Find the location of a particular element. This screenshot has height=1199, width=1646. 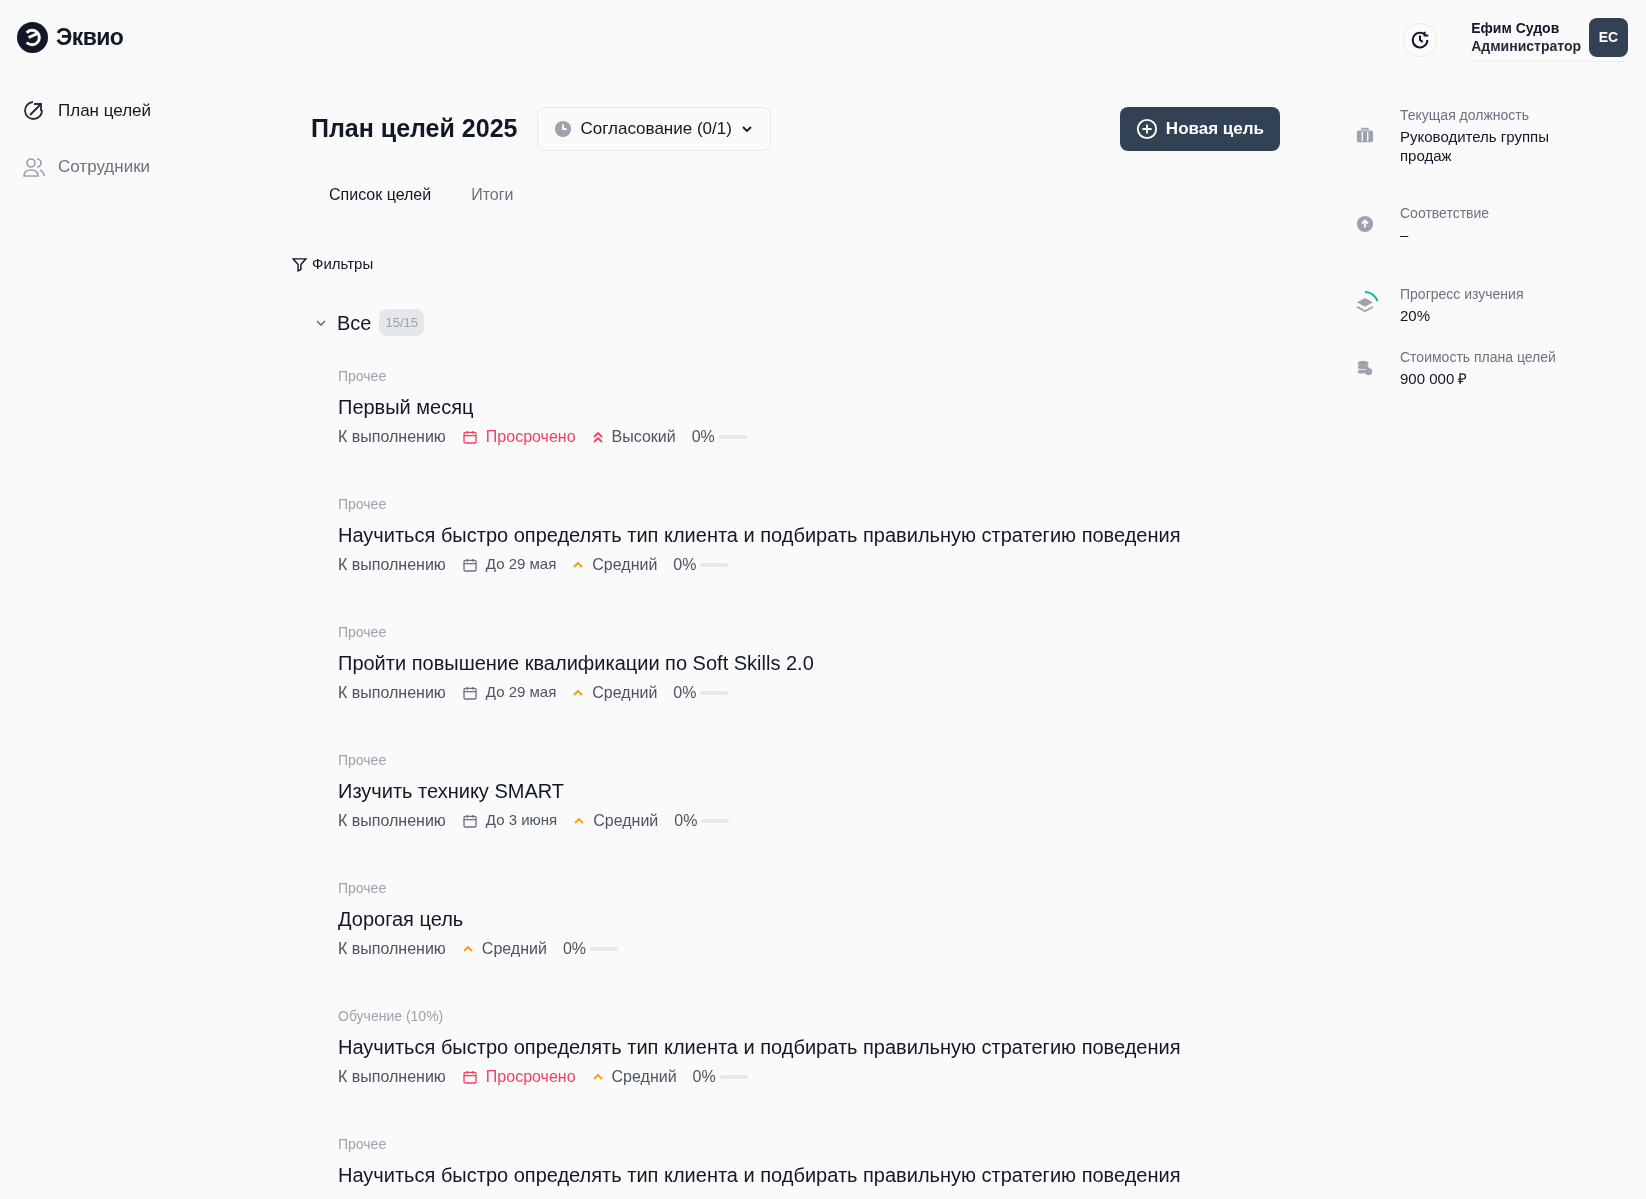

summary-label: Текущая должность is located at coordinates (1465, 115).